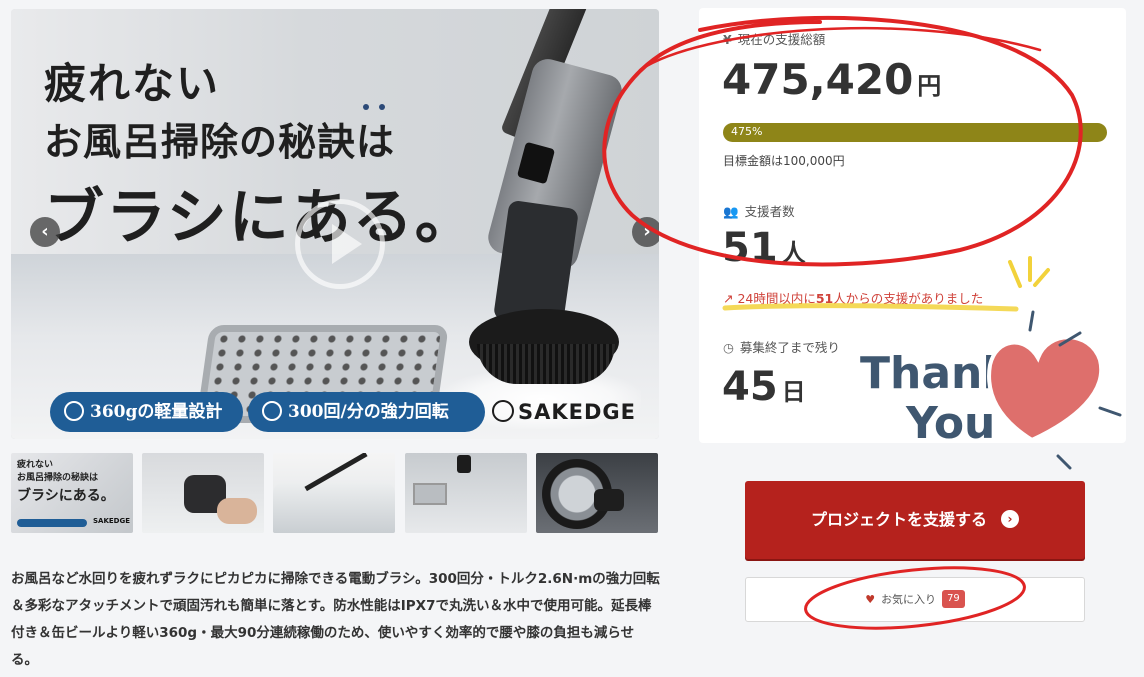 Image resolution: width=1144 pixels, height=677 pixels. I want to click on thumbnail-1: 疲れない お風呂掃除の秘訣は ブラシにある。 SAKEDGE, so click(72, 493).